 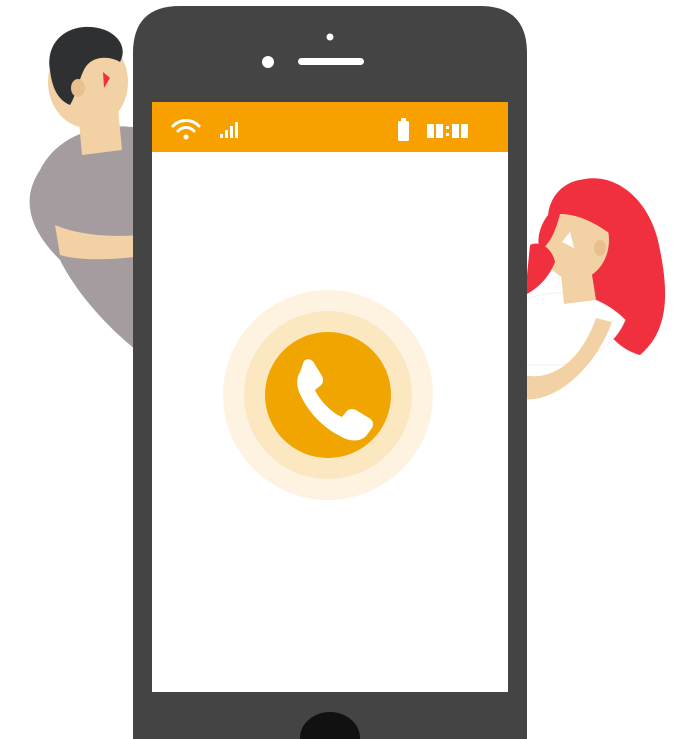 What do you see at coordinates (331, 61) in the screenshot?
I see `earpiece-speaker` at bounding box center [331, 61].